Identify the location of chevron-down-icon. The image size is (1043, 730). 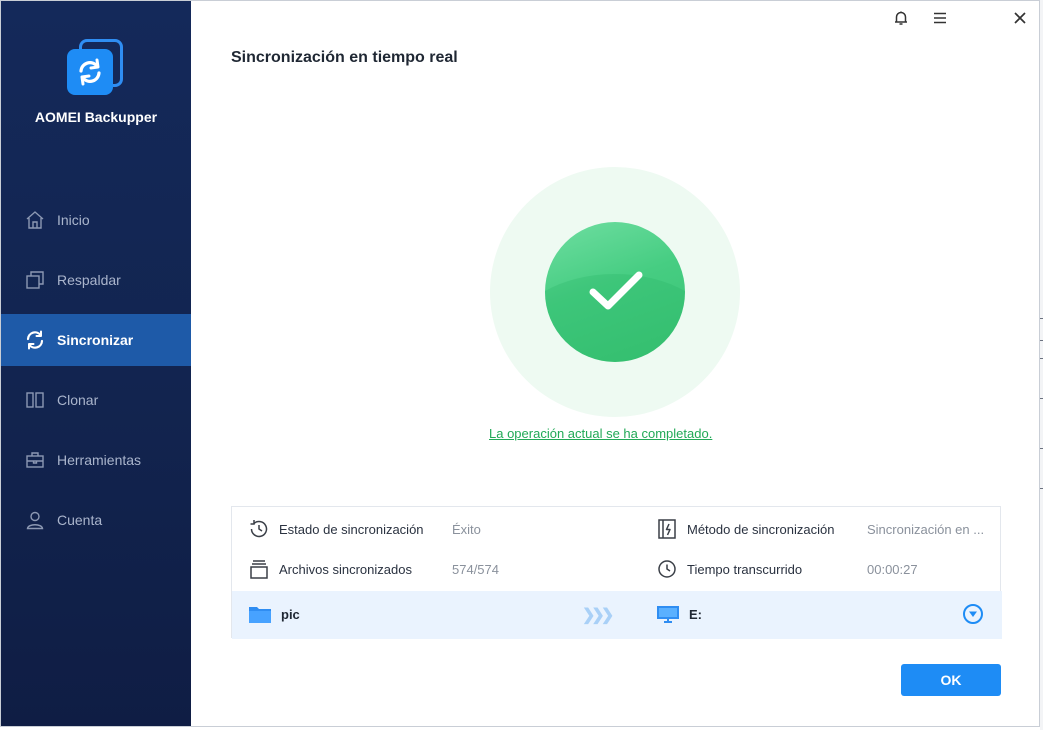
(973, 614).